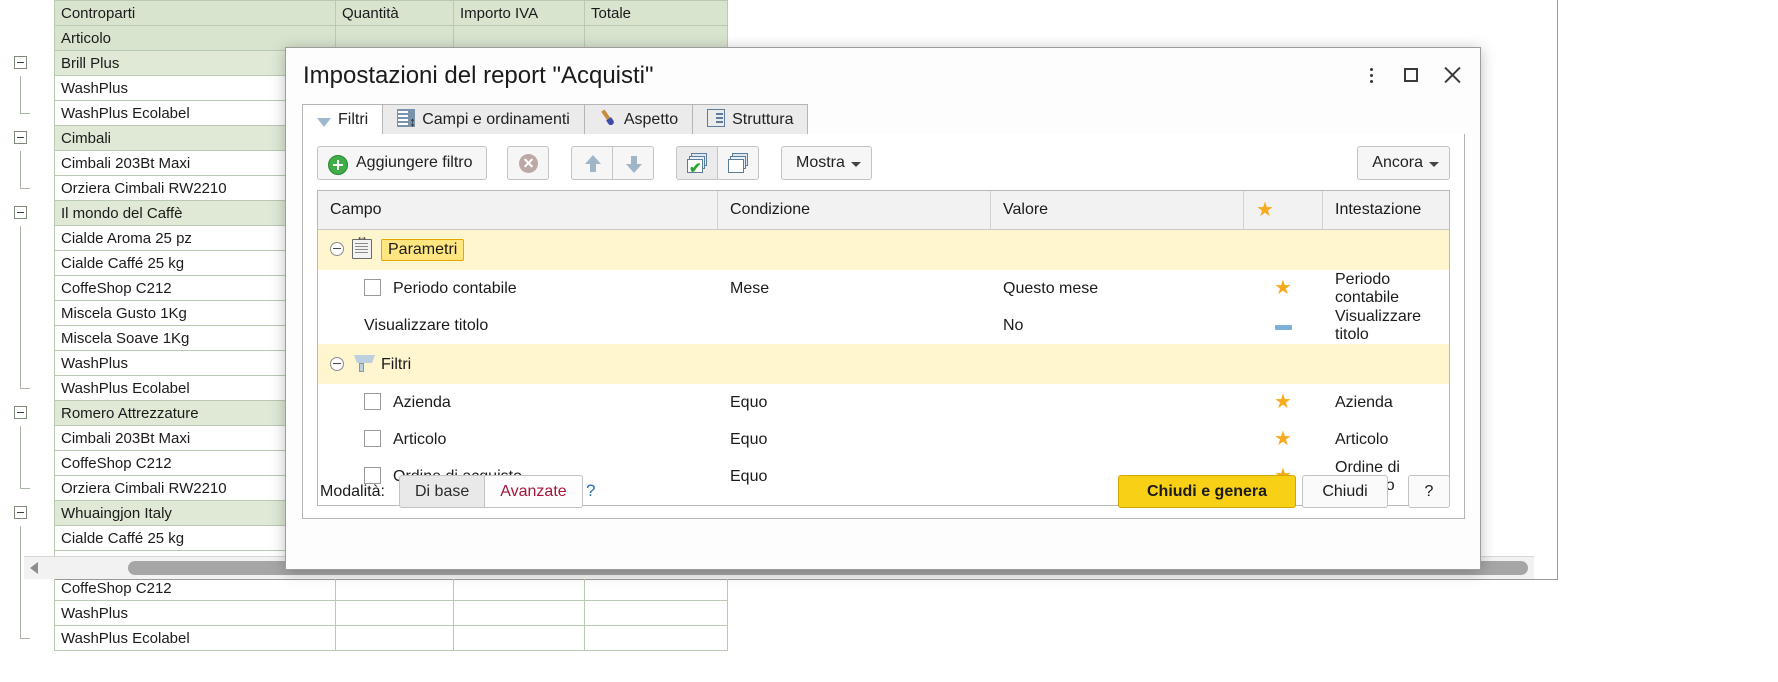  What do you see at coordinates (25, 382) in the screenshot?
I see `tree-line` at bounding box center [25, 382].